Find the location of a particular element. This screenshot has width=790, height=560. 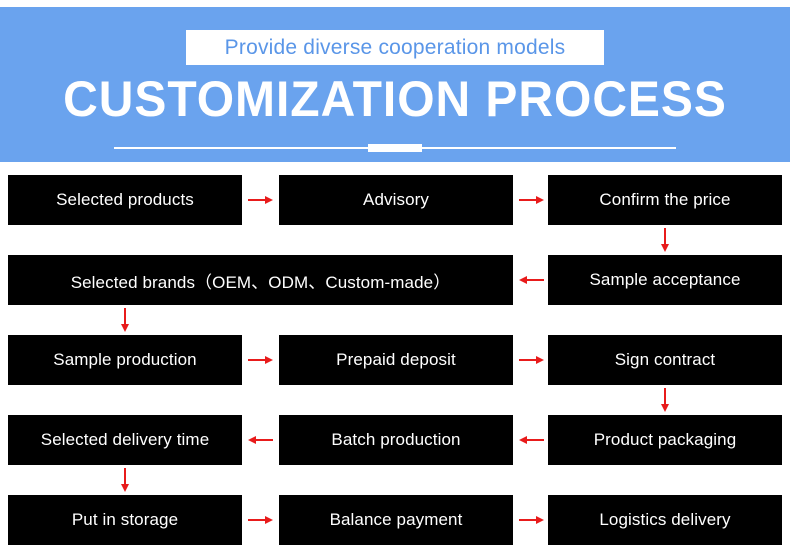

process-node-balance-payment: Balance payment is located at coordinates (396, 520).